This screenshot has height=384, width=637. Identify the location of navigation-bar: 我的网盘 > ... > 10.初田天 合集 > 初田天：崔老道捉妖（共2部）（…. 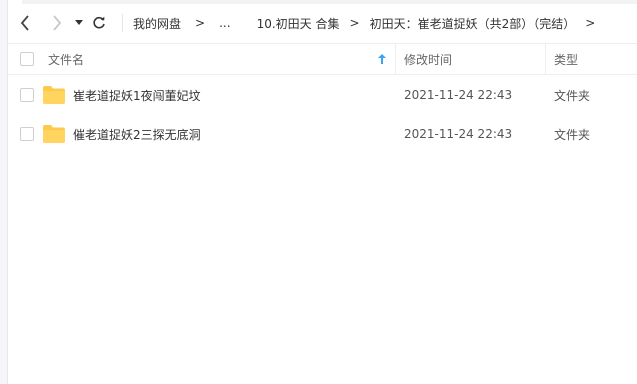
(322, 23).